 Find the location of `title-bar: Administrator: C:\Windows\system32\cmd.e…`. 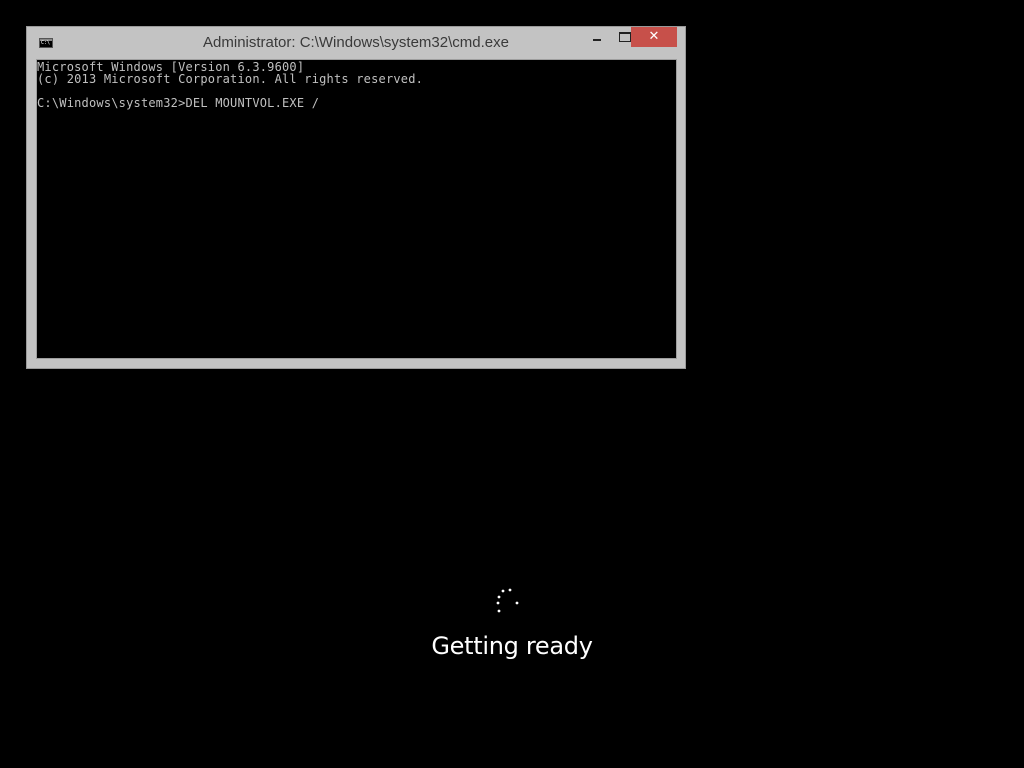

title-bar: Administrator: C:\Windows\system32\cmd.e… is located at coordinates (356, 42).